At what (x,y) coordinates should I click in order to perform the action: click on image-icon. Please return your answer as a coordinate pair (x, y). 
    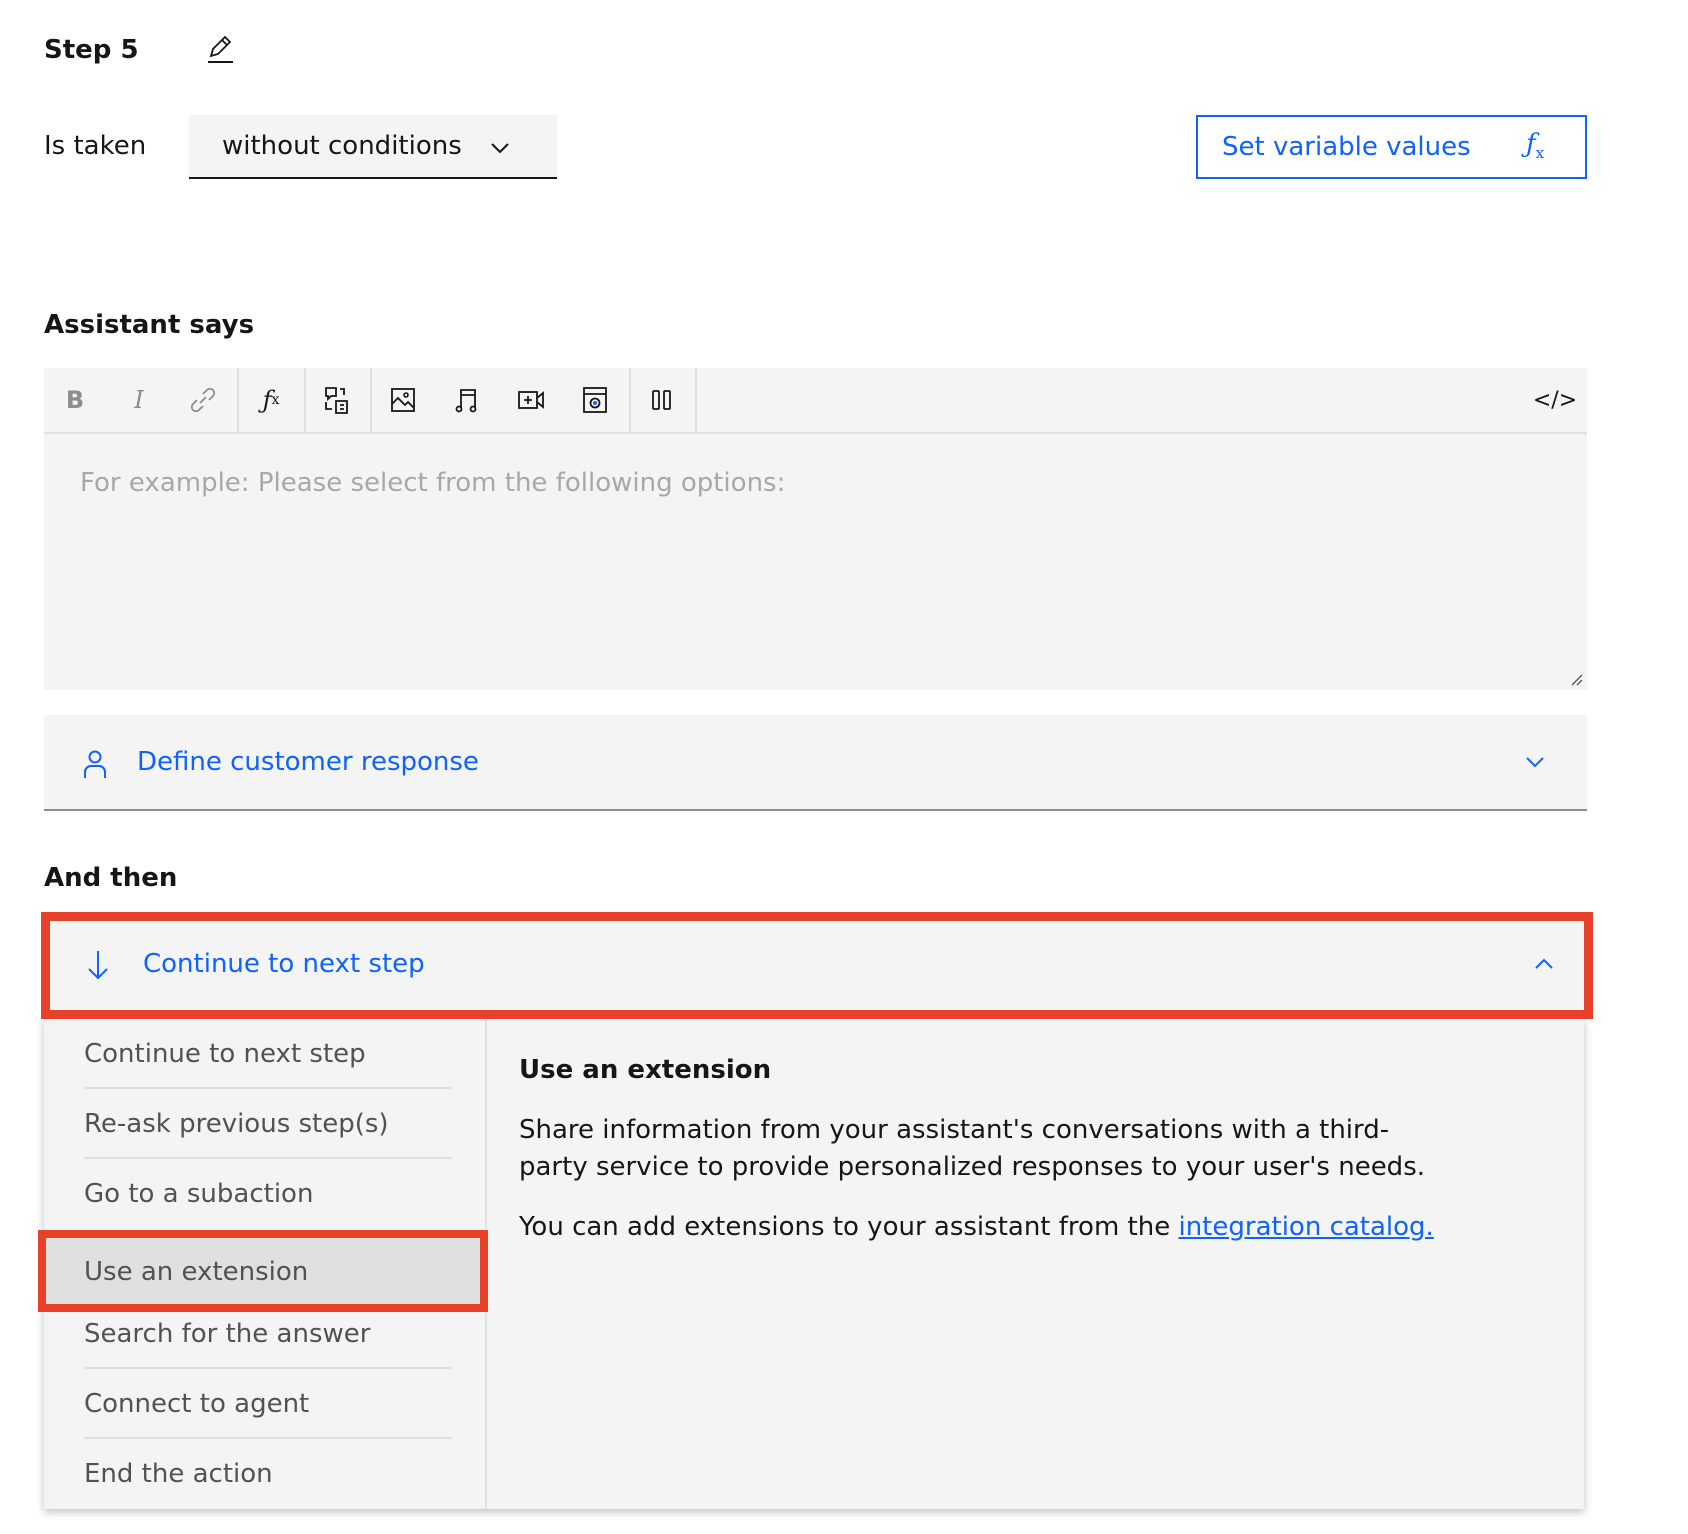
    Looking at the image, I should click on (403, 400).